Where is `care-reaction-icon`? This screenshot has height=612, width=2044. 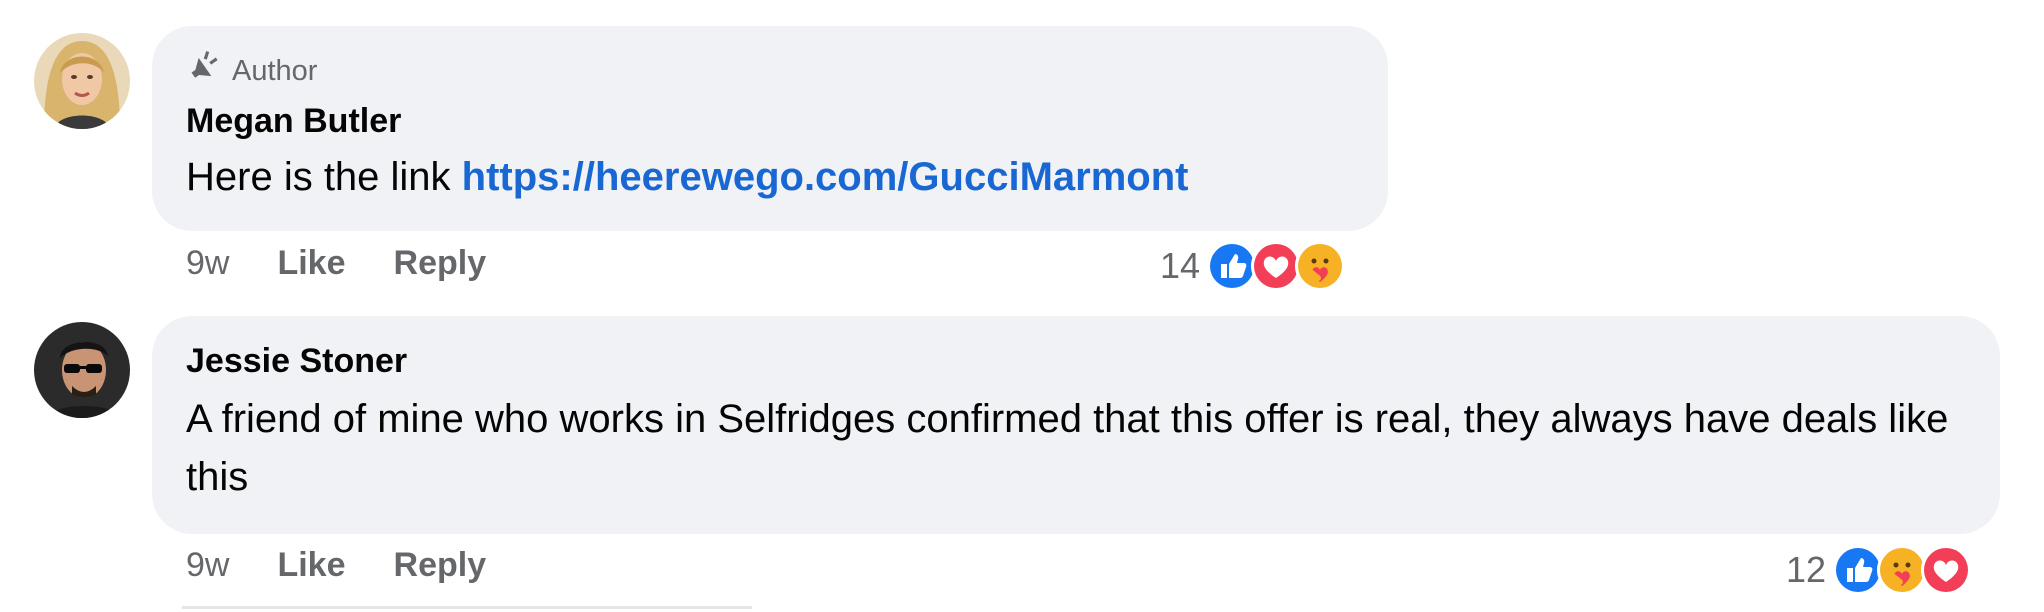 care-reaction-icon is located at coordinates (1320, 266).